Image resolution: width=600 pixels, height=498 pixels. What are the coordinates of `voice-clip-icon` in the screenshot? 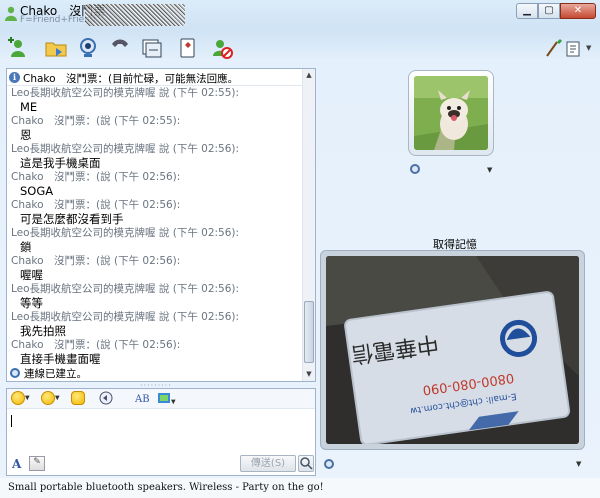 It's located at (106, 398).